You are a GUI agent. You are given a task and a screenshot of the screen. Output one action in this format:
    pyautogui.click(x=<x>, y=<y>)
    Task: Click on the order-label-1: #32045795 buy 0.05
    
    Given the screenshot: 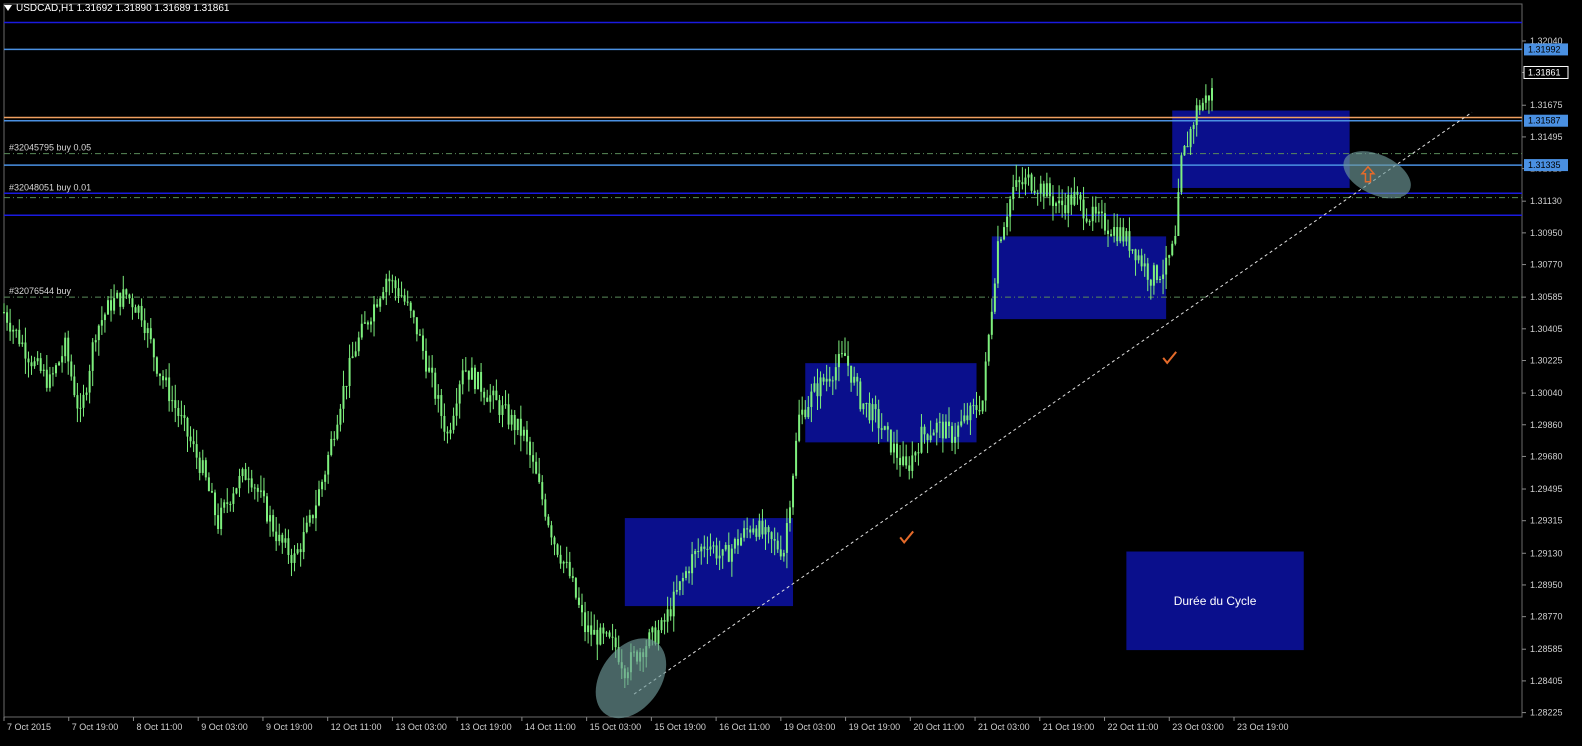 What is the action you would take?
    pyautogui.click(x=50, y=148)
    